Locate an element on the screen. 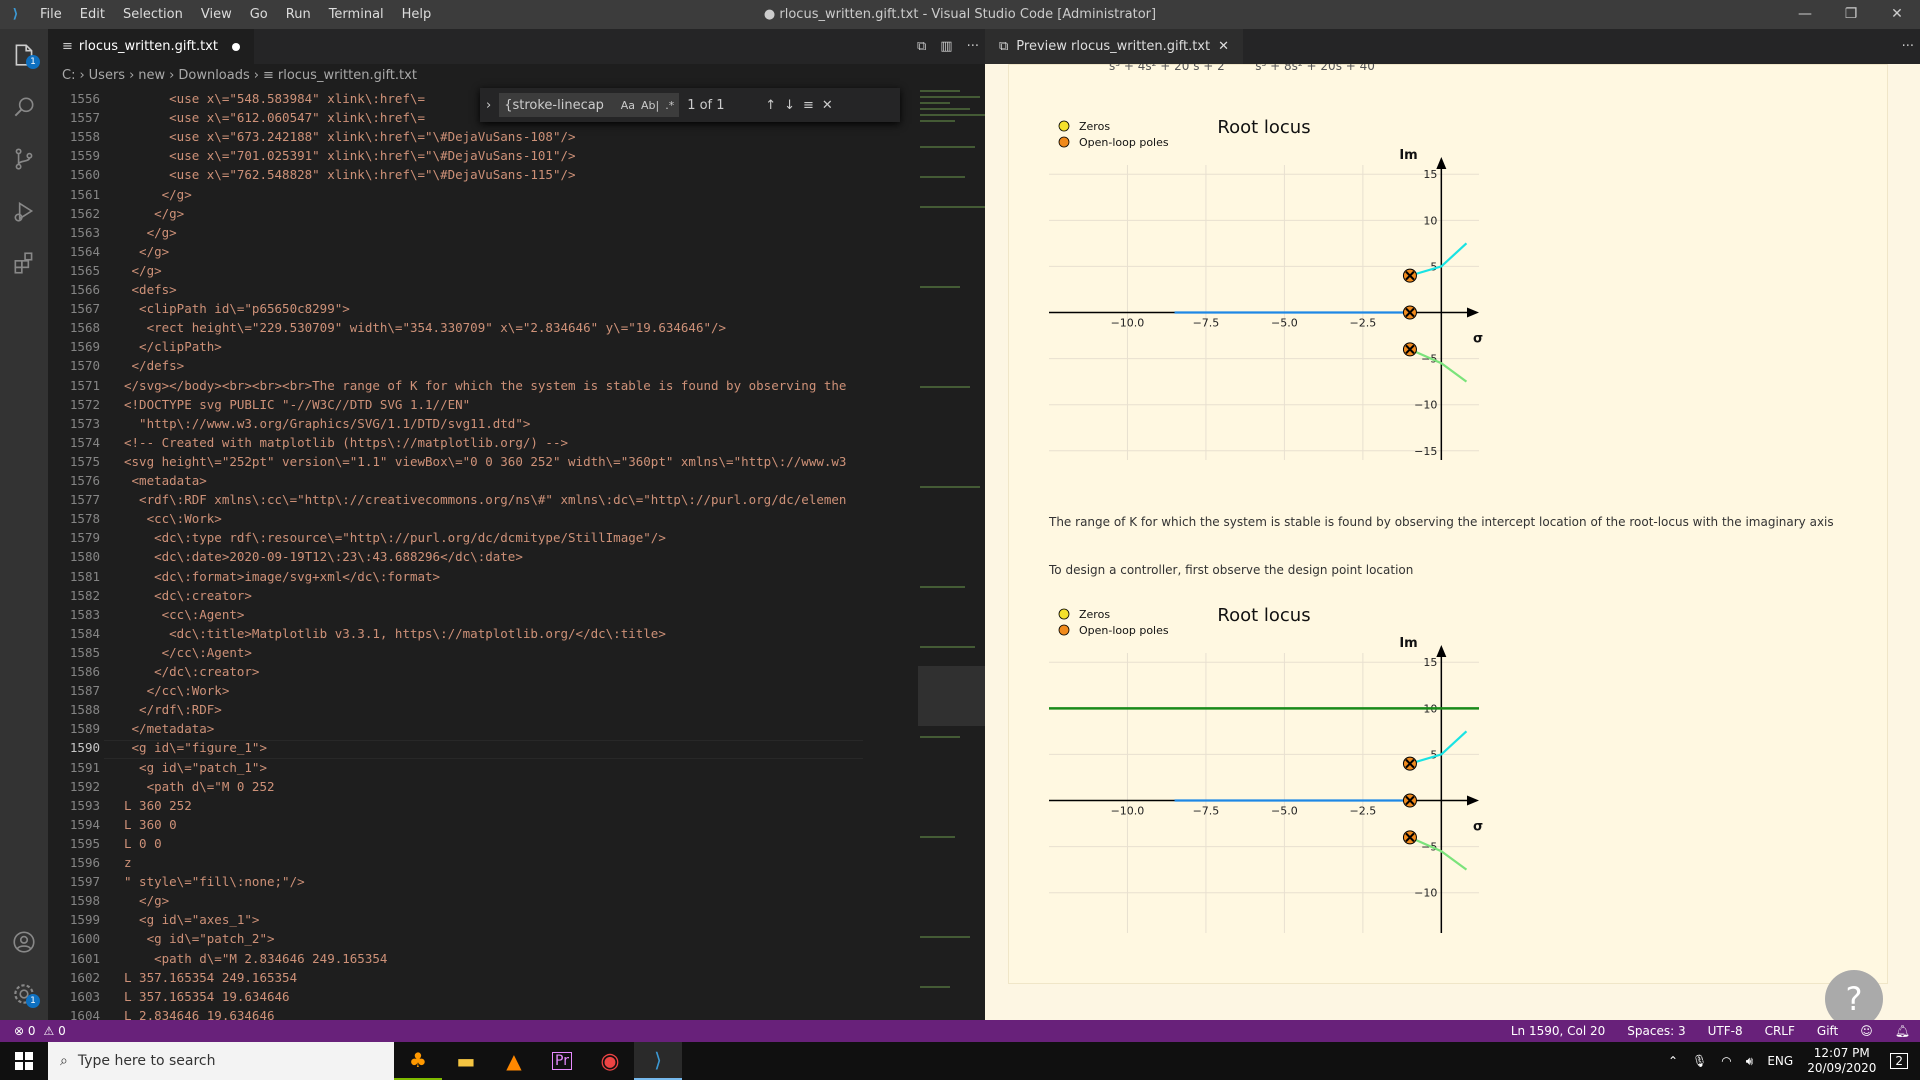 This screenshot has height=1080, width=1920. tab-label: rlocus_written.gift.txt is located at coordinates (148, 46).